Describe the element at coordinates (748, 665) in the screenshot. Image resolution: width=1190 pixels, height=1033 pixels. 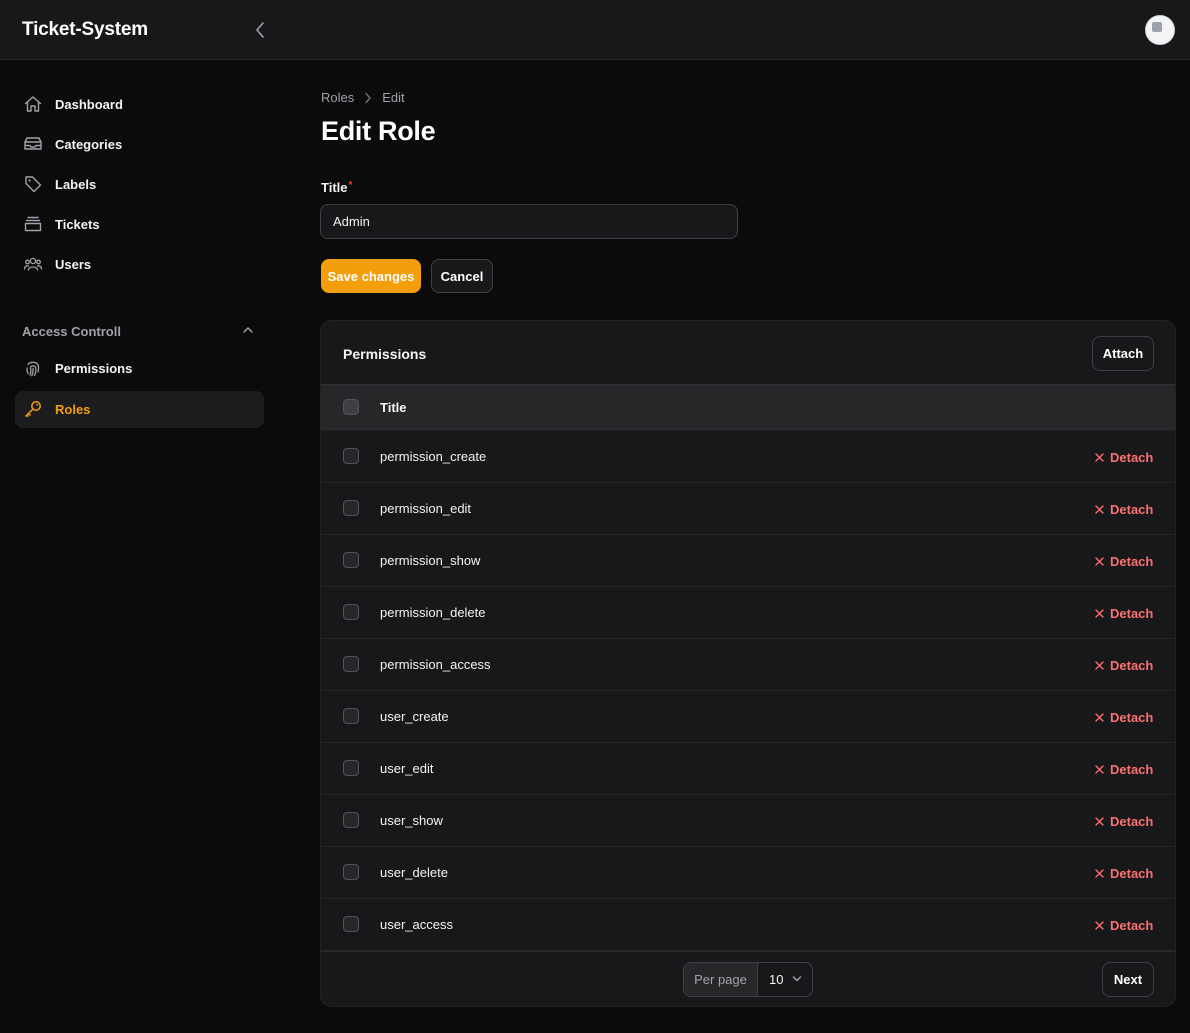
I see `table-row: permission_access Detach` at that location.